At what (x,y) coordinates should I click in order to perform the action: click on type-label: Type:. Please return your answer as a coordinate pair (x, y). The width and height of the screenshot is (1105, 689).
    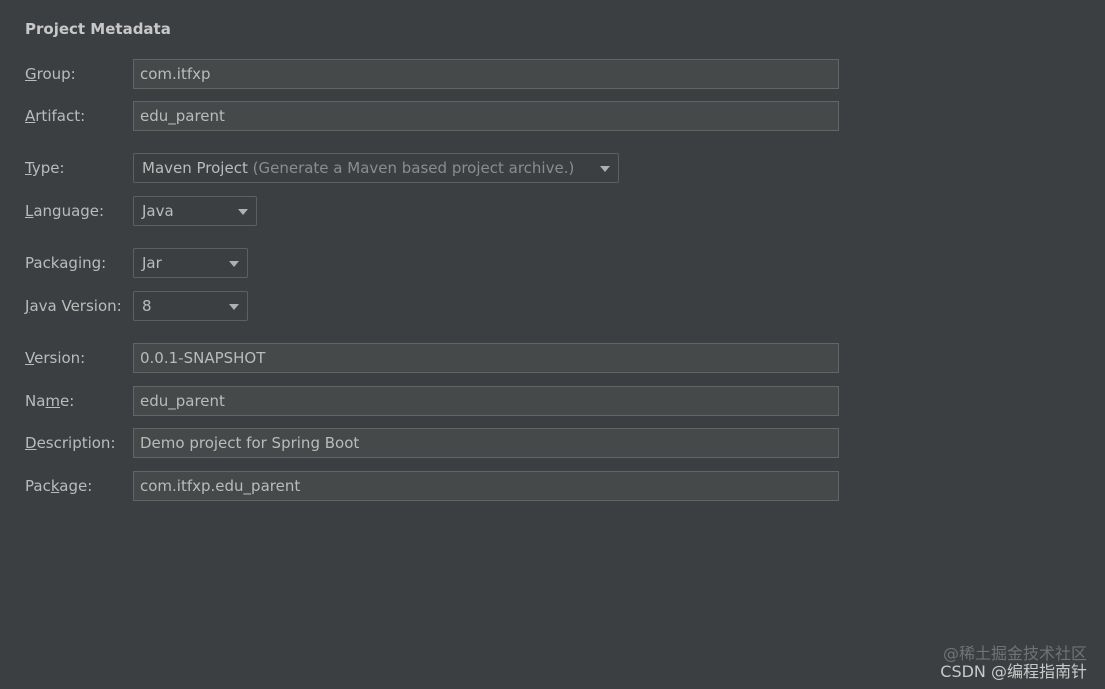
    Looking at the image, I should click on (45, 168).